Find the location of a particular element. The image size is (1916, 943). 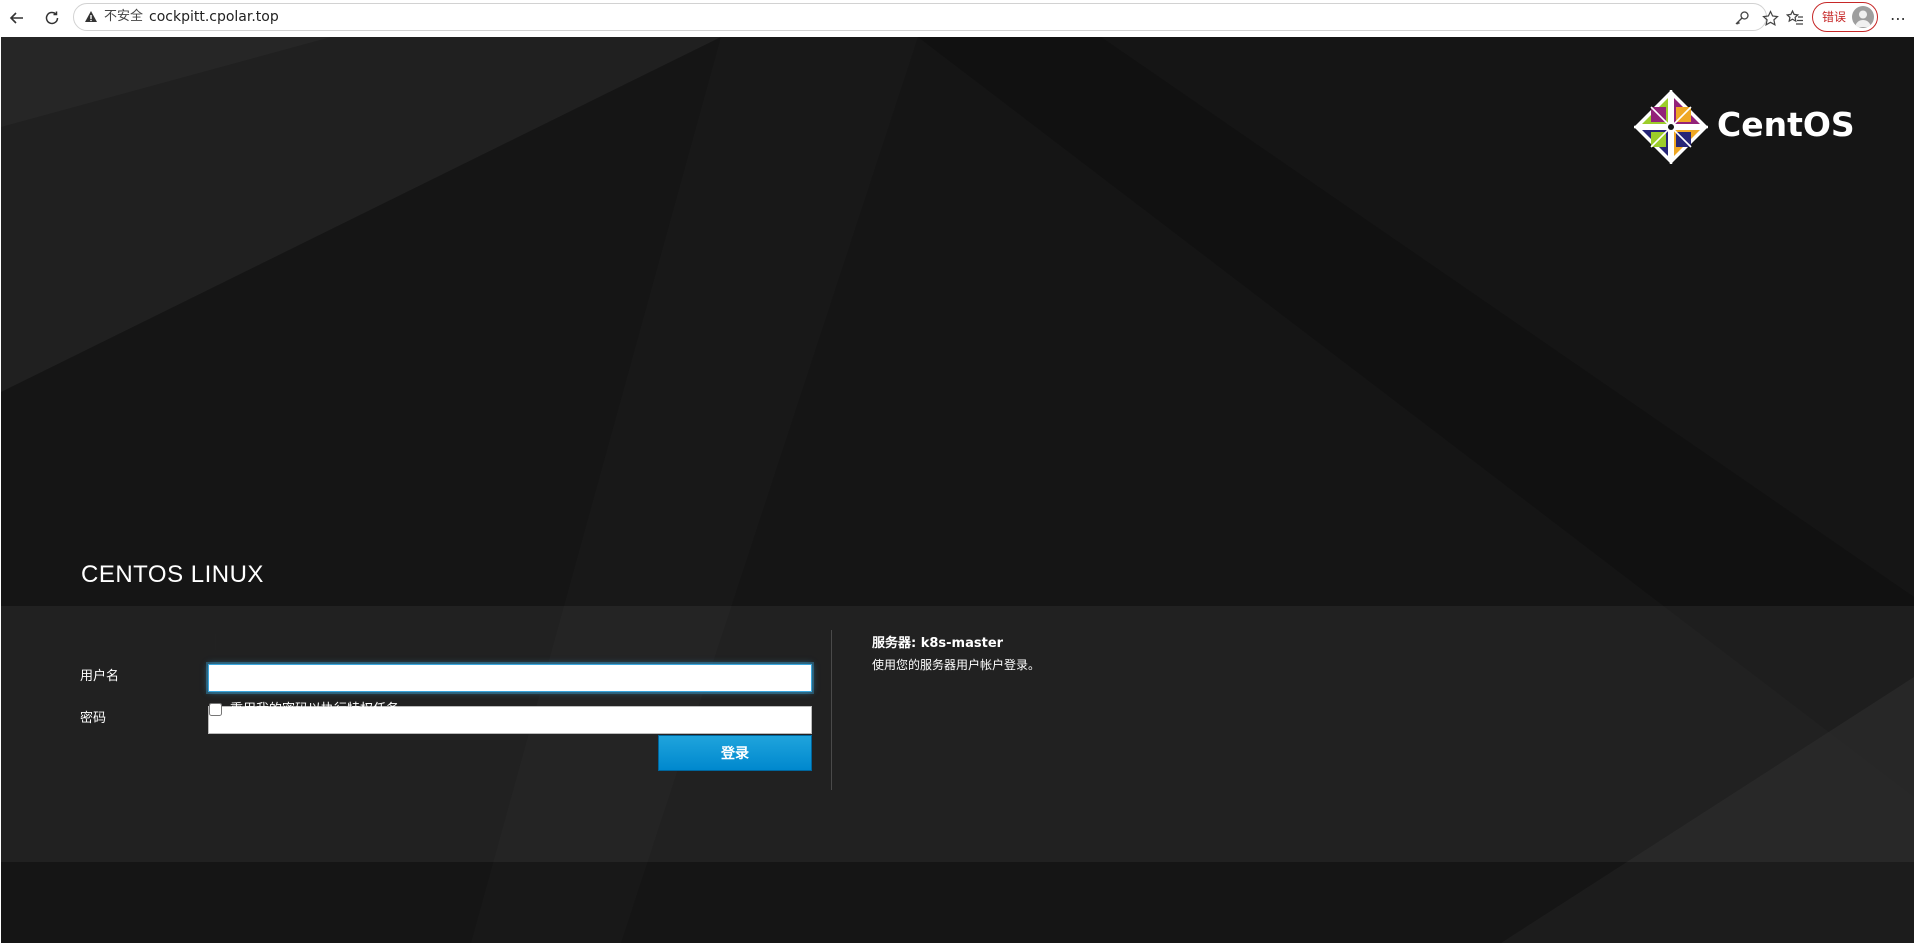

reuse-password-label: 重用我的密码以执行特权任务 is located at coordinates (314, 710).